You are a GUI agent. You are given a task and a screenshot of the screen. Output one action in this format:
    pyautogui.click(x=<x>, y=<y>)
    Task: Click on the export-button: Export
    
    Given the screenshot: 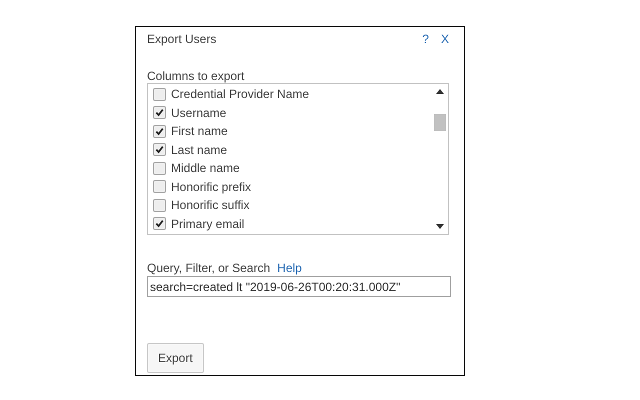 What is the action you would take?
    pyautogui.click(x=175, y=358)
    